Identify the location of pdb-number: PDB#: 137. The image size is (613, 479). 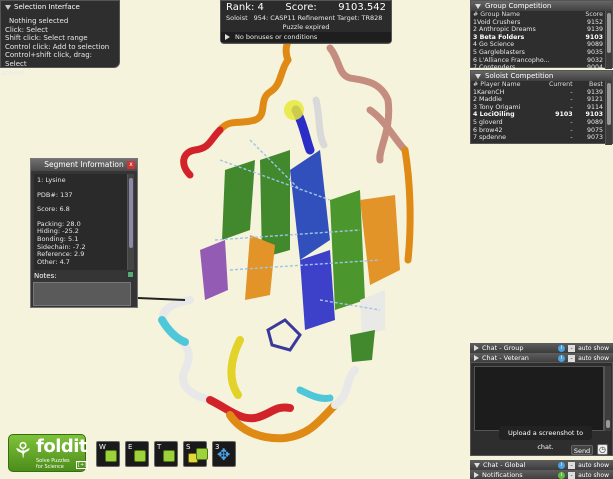
(55, 194).